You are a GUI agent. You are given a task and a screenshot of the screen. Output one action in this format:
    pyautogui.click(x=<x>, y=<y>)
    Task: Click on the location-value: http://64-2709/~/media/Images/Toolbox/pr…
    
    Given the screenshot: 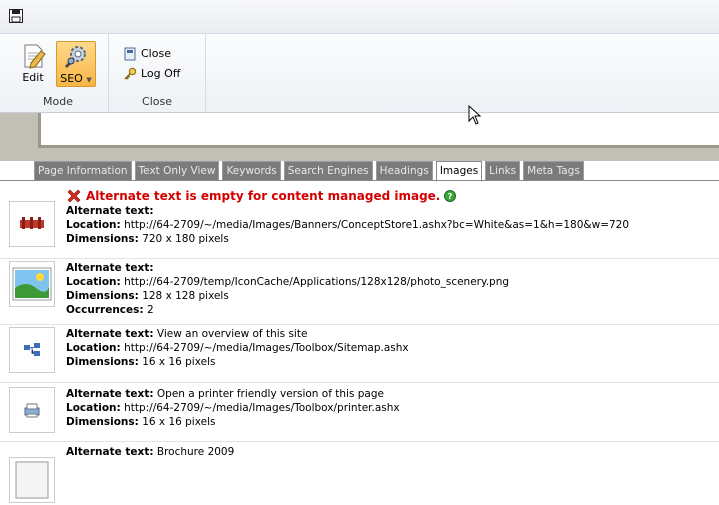 What is the action you would take?
    pyautogui.click(x=262, y=408)
    